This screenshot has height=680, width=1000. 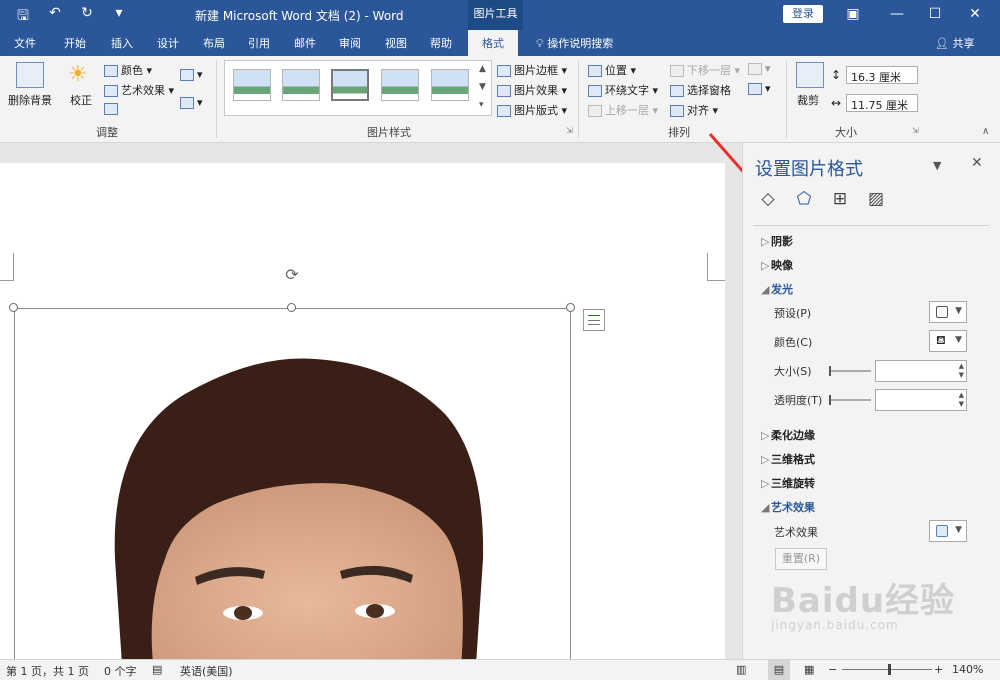 What do you see at coordinates (788, 507) in the screenshot?
I see `section-artistic-effects: ◢ 艺术效果` at bounding box center [788, 507].